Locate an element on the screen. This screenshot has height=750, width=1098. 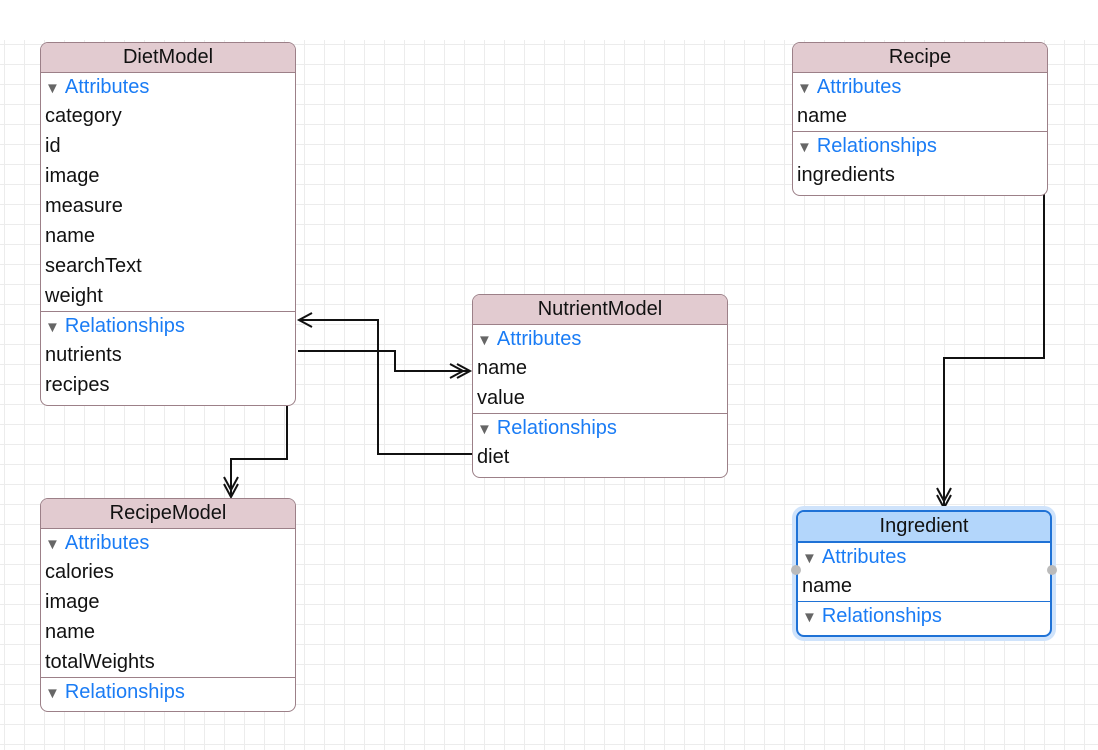
link-nutrient-diet is located at coordinates (385, 387).